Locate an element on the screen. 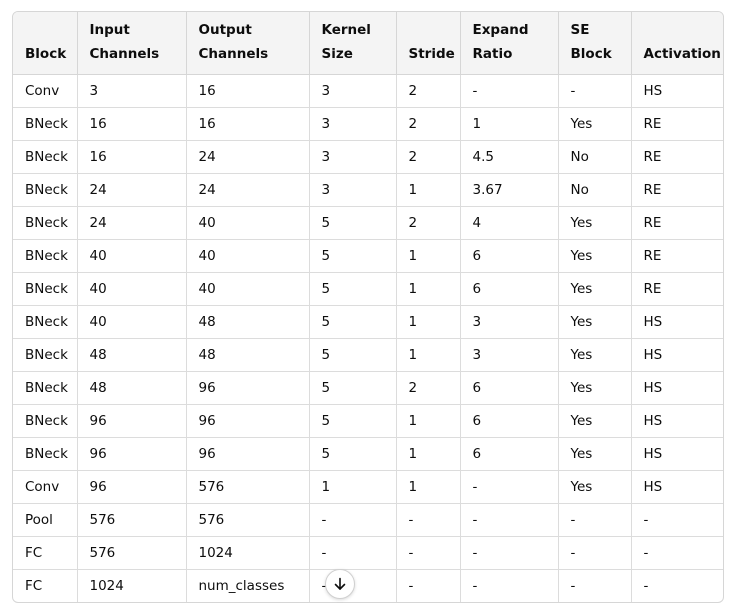 The height and width of the screenshot is (609, 734). cell-output-channels: 96 is located at coordinates (248, 454).